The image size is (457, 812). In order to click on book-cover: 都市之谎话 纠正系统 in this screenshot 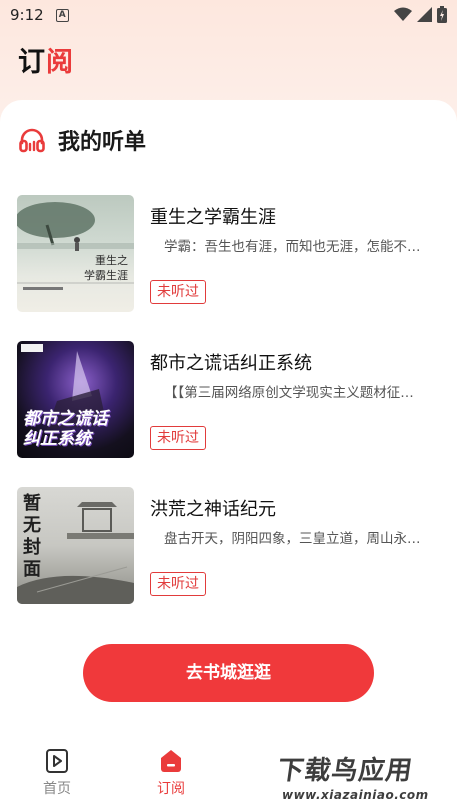, I will do `click(75, 399)`.